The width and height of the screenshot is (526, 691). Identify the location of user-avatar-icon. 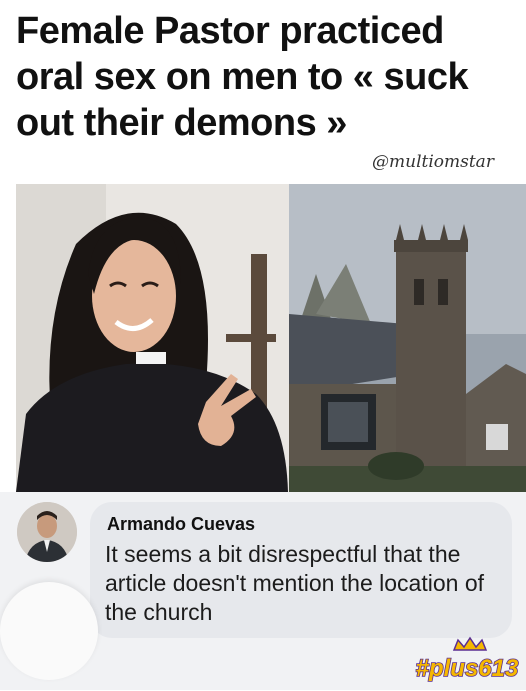
(47, 532).